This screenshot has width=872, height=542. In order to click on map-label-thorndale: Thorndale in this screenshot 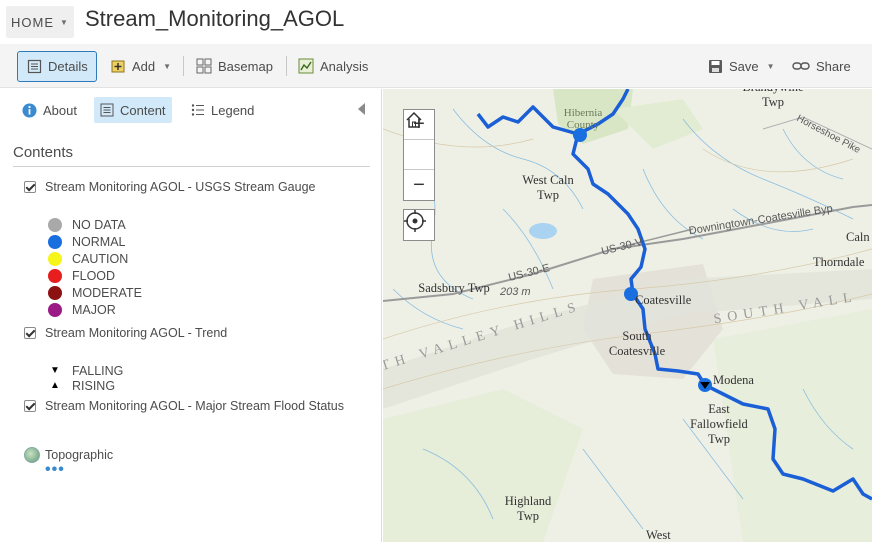, I will do `click(839, 262)`.